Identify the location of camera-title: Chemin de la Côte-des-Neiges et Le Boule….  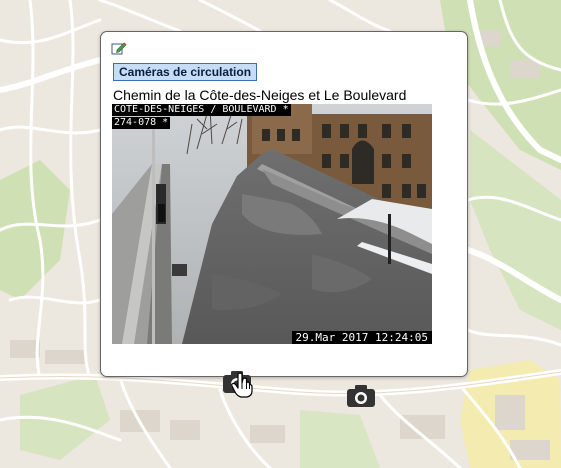
(260, 95).